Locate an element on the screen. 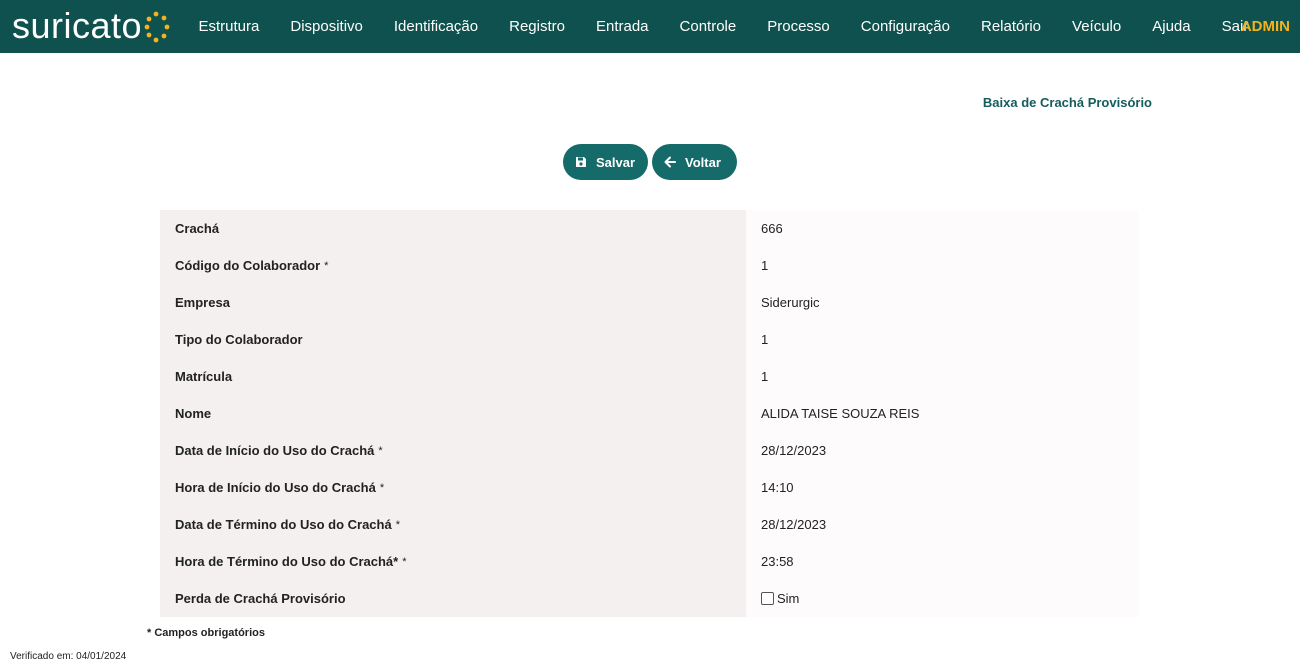  action-buttons: Salvar Voltar is located at coordinates (650, 162).